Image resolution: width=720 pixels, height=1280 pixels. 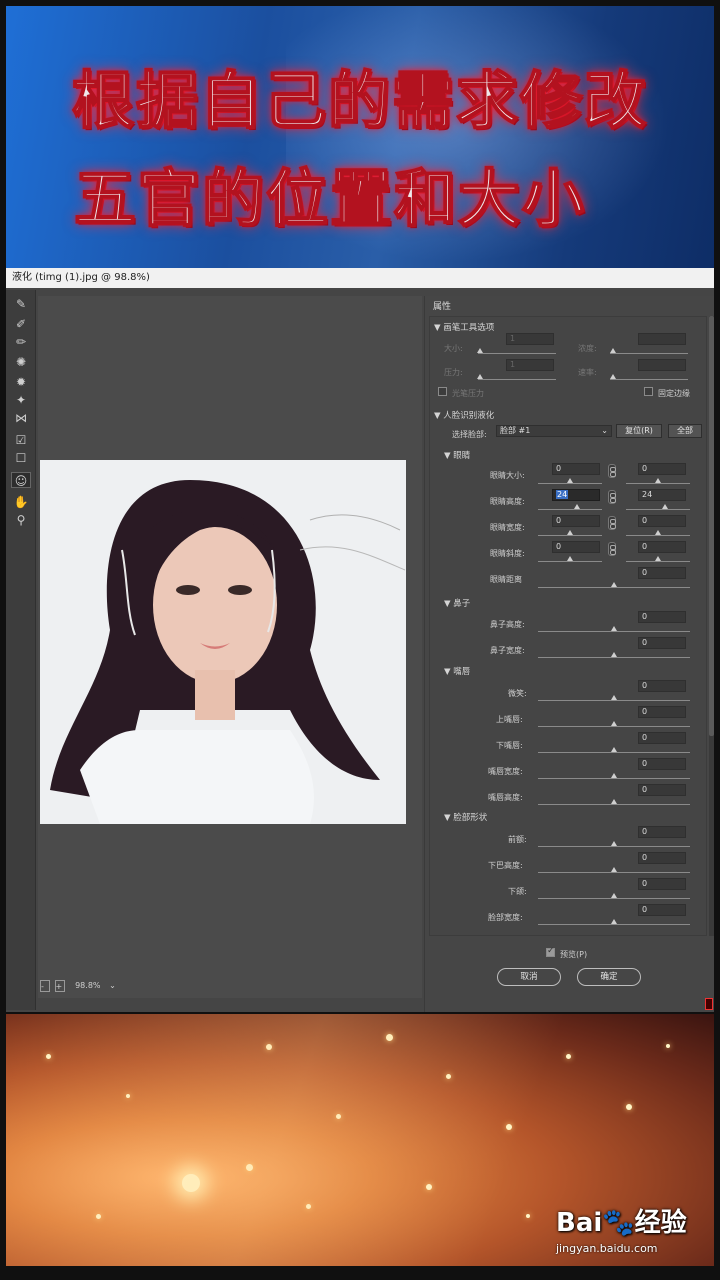 What do you see at coordinates (464, 415) in the screenshot?
I see `face-aware-header: ▼ 人脸识别液化` at bounding box center [464, 415].